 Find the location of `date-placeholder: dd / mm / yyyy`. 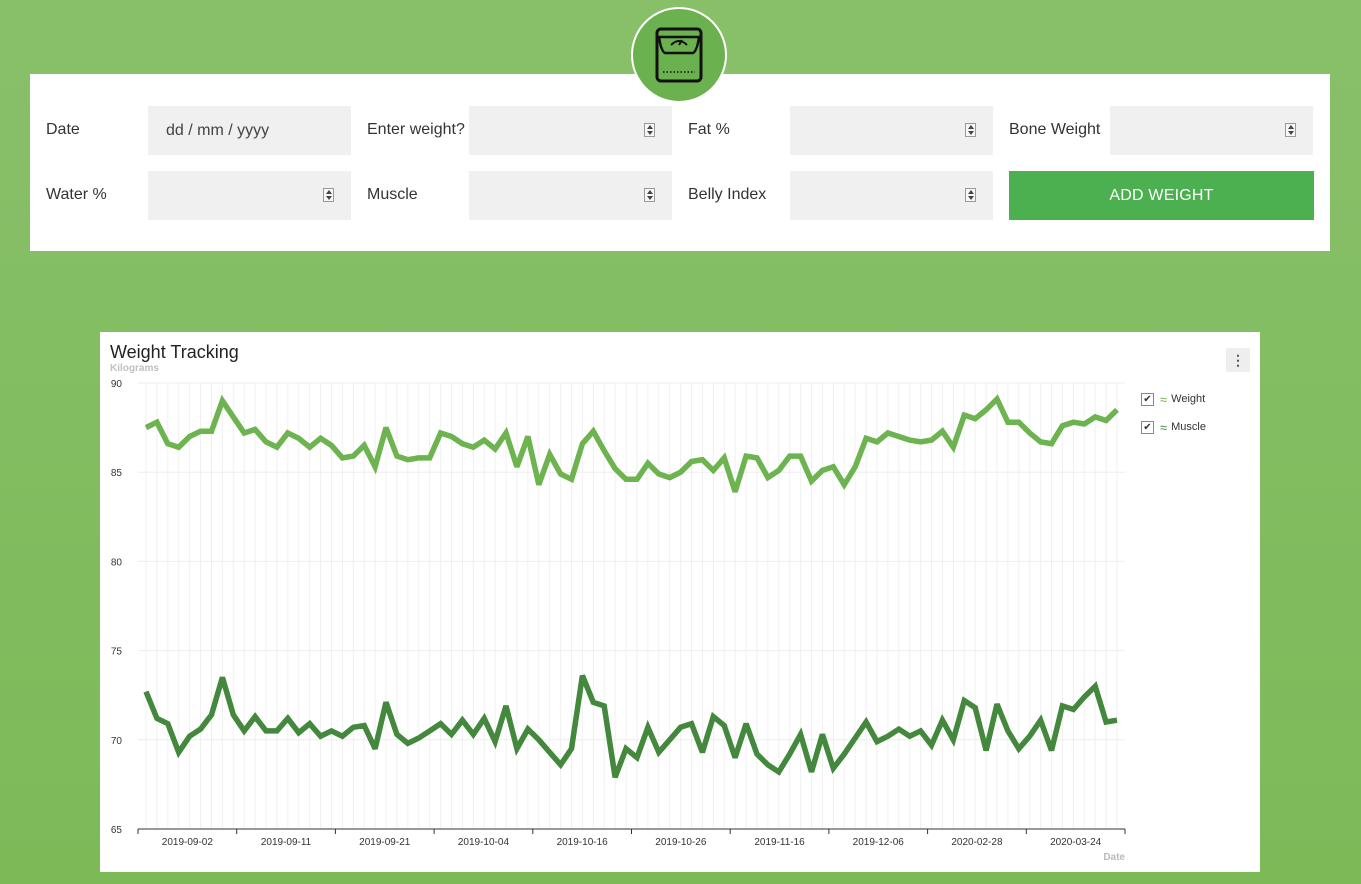

date-placeholder: dd / mm / yyyy is located at coordinates (218, 130).